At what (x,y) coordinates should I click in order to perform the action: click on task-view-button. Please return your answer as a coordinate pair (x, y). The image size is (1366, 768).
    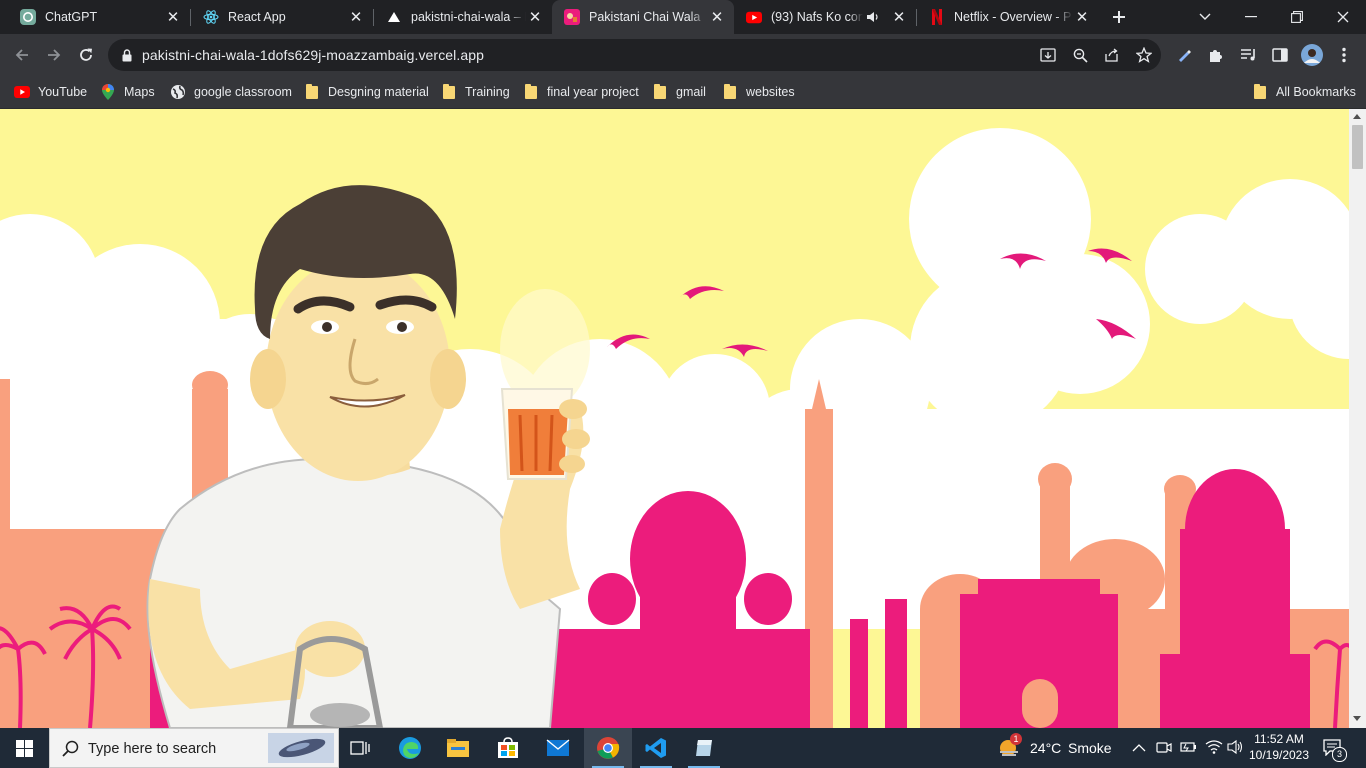
    Looking at the image, I should click on (360, 748).